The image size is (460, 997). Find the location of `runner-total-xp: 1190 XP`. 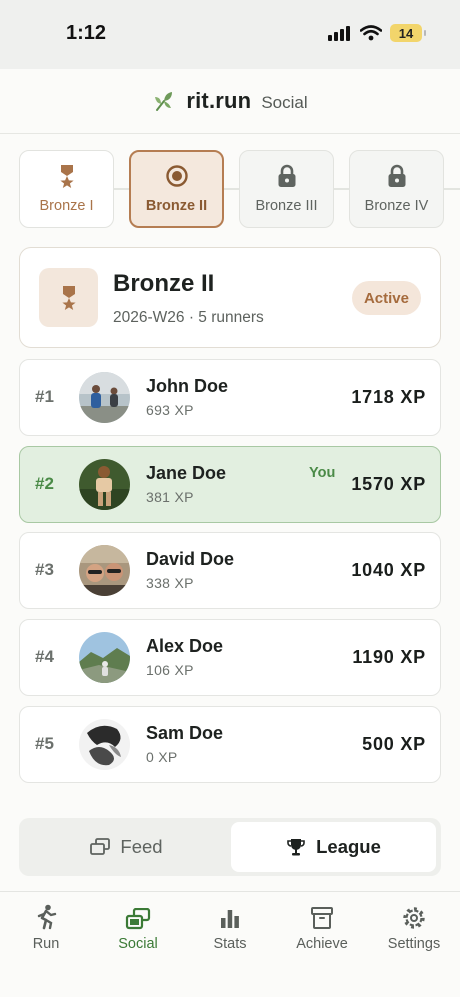

runner-total-xp: 1190 XP is located at coordinates (389, 657).